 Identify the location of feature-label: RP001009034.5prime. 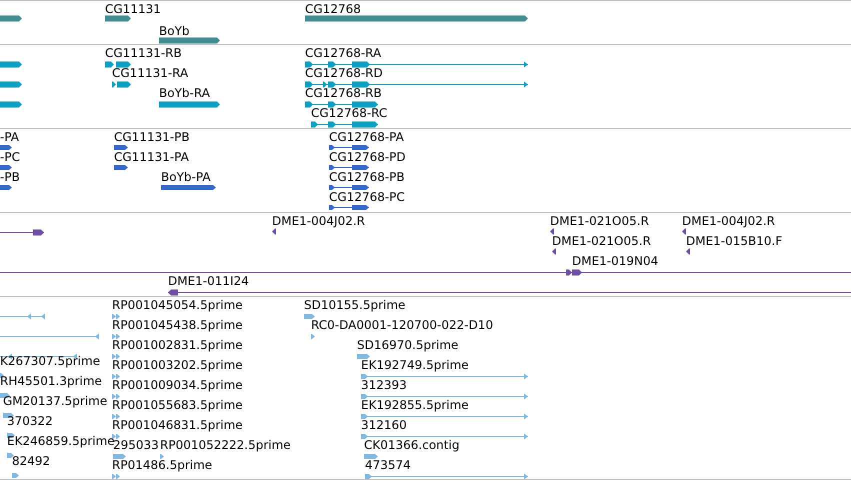
(177, 385).